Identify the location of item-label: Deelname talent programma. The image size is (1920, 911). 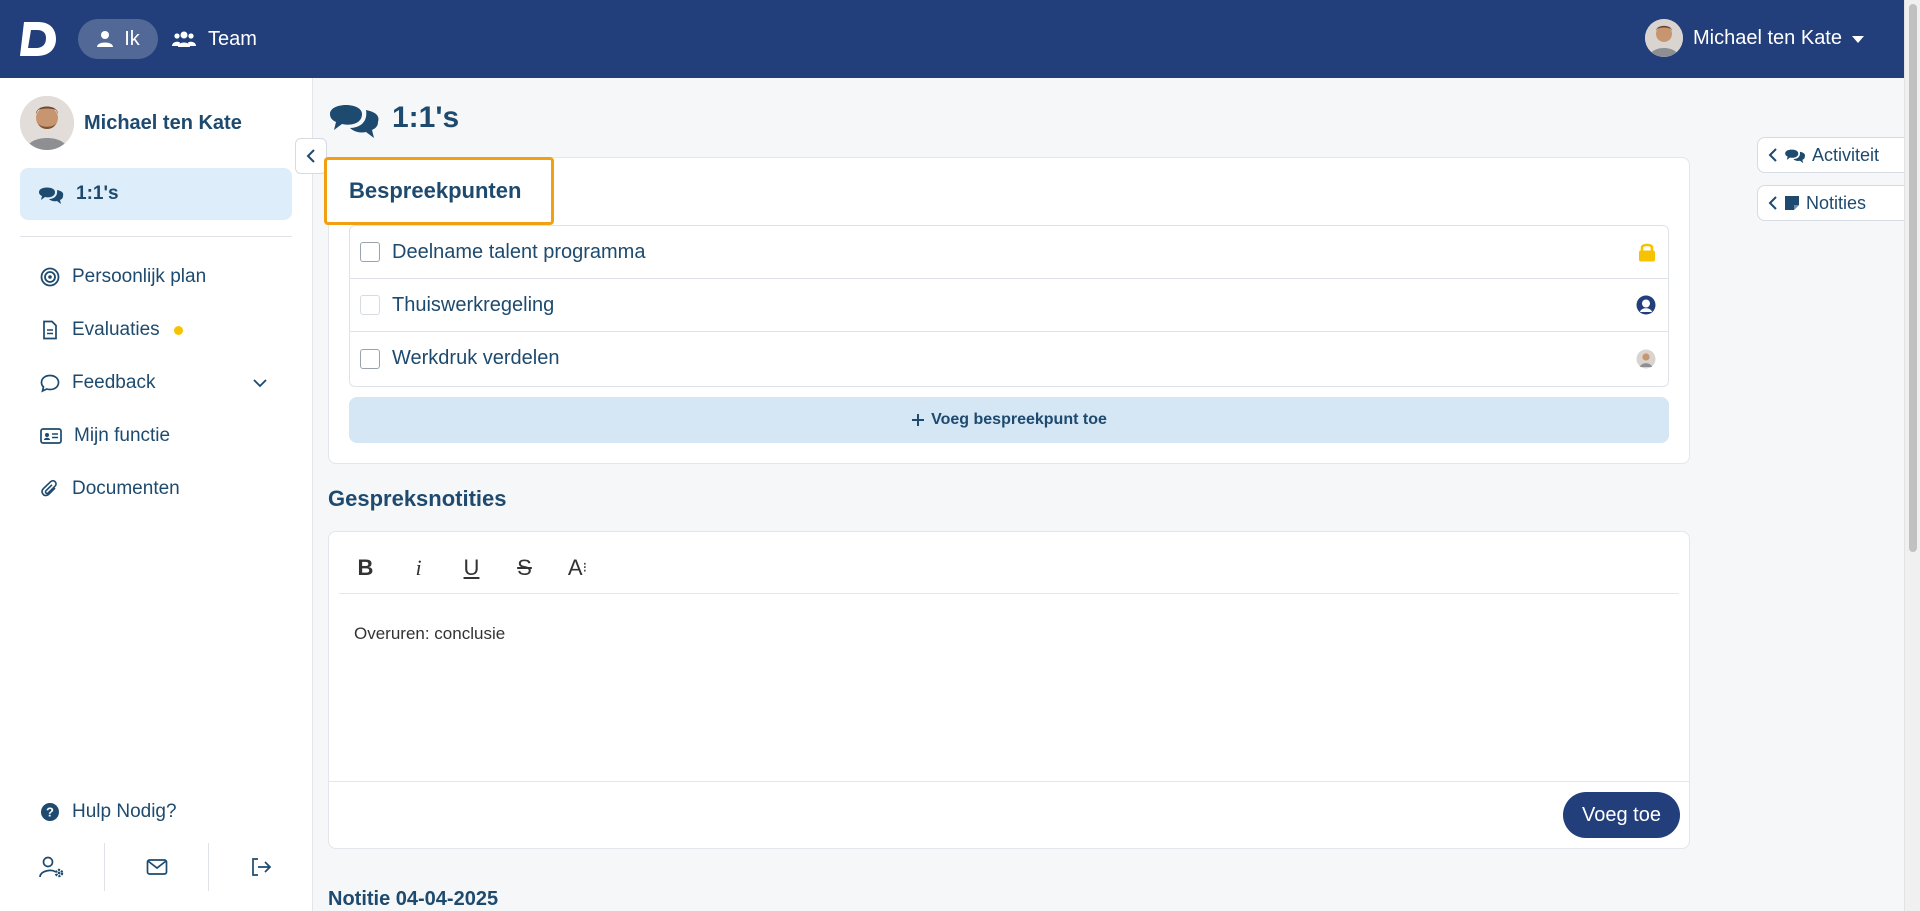
(519, 251).